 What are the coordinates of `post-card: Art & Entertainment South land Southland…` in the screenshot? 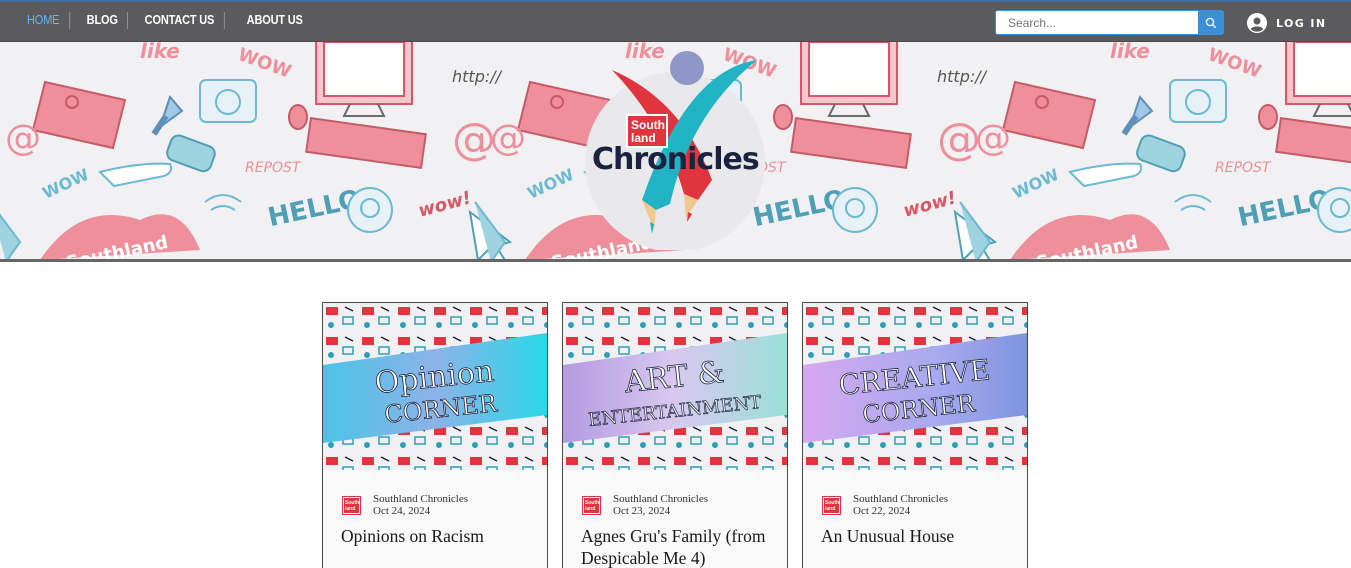 It's located at (675, 435).